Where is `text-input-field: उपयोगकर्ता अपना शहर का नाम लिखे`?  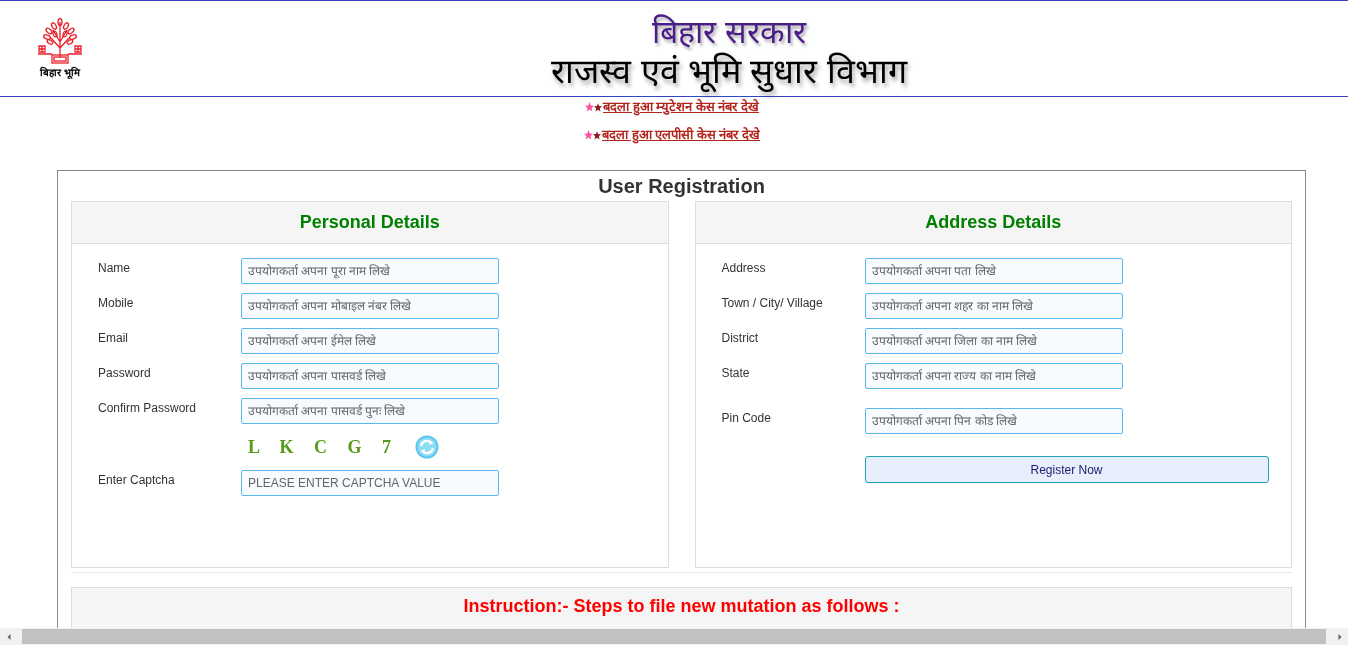
text-input-field: उपयोगकर्ता अपना शहर का नाम लिखे is located at coordinates (993, 306).